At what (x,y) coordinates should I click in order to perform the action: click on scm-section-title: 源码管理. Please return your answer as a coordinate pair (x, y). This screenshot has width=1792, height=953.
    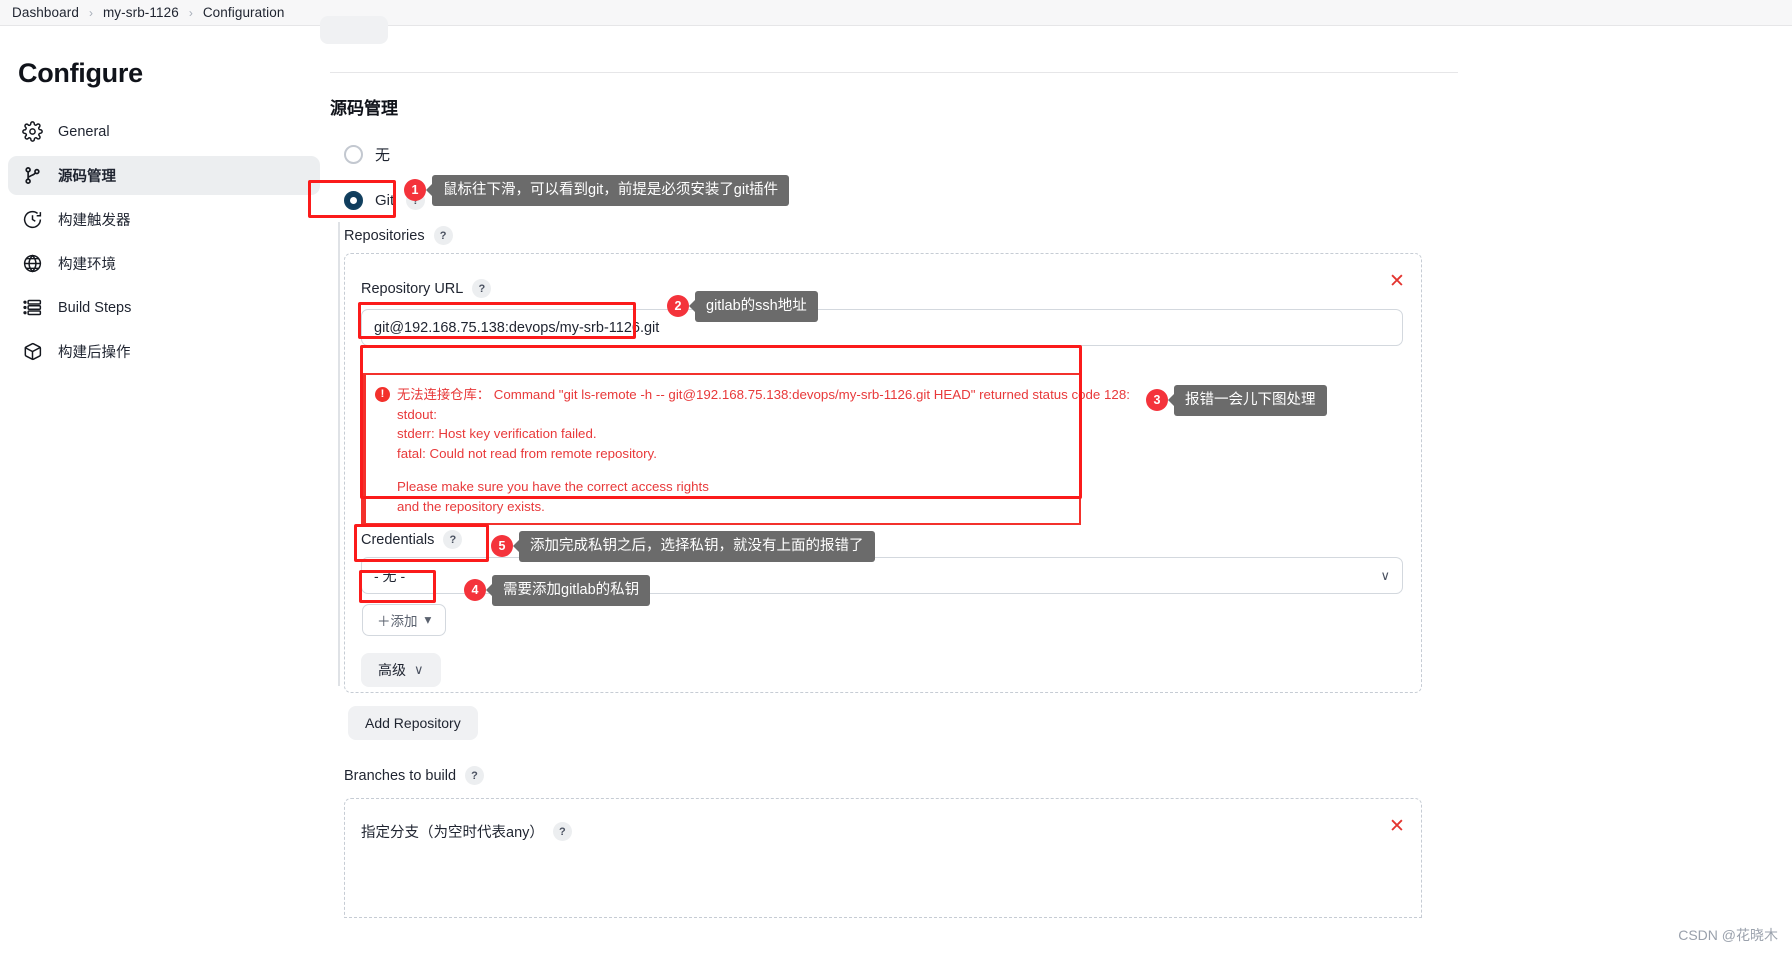
    Looking at the image, I should click on (364, 108).